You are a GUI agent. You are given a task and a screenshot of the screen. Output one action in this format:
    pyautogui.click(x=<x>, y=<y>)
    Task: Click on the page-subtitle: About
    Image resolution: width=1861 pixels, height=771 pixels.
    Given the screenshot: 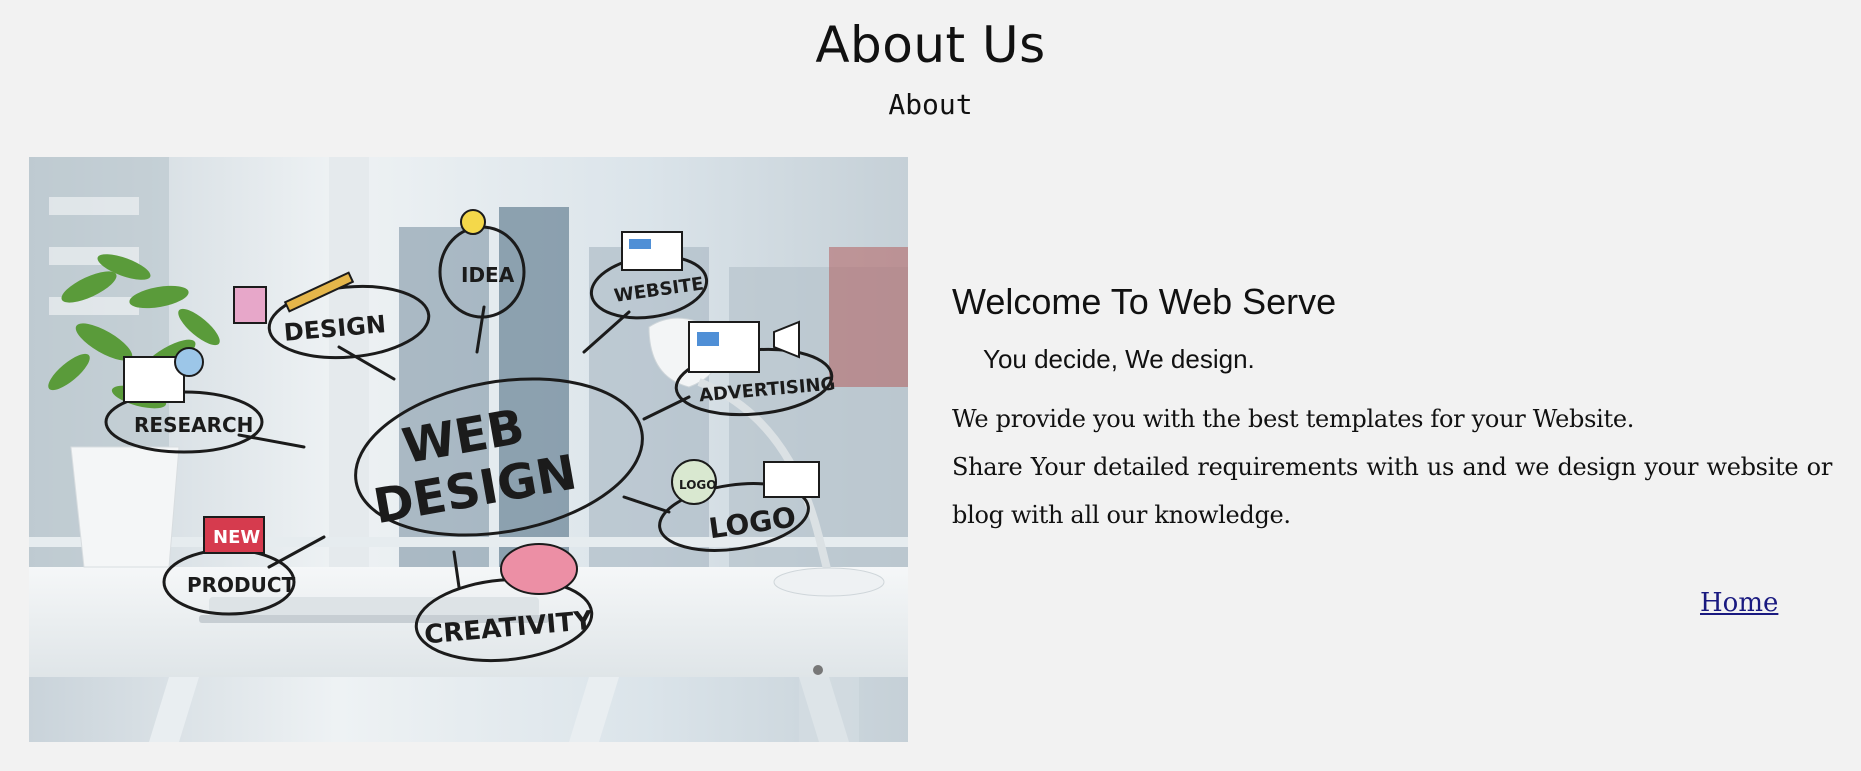 What is the action you would take?
    pyautogui.click(x=930, y=104)
    